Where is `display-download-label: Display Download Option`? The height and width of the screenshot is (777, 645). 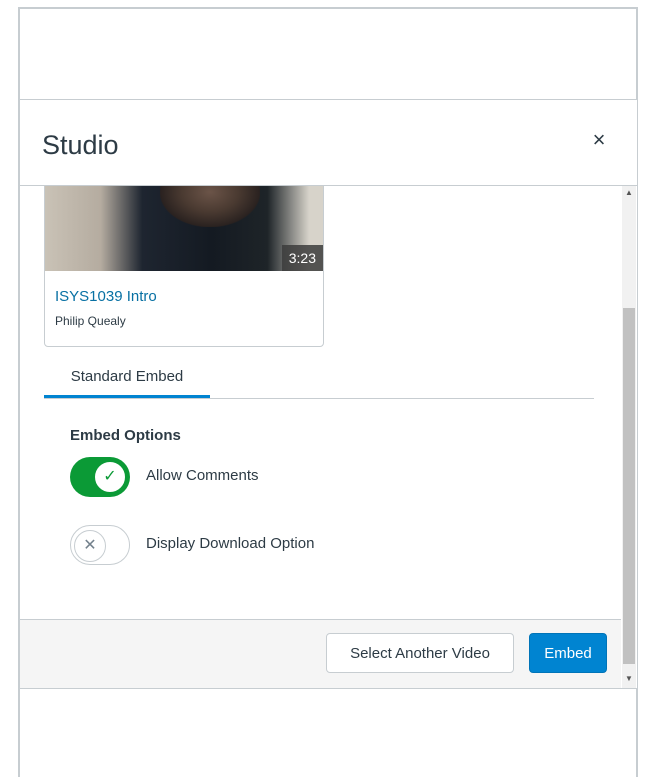 display-download-label: Display Download Option is located at coordinates (230, 543).